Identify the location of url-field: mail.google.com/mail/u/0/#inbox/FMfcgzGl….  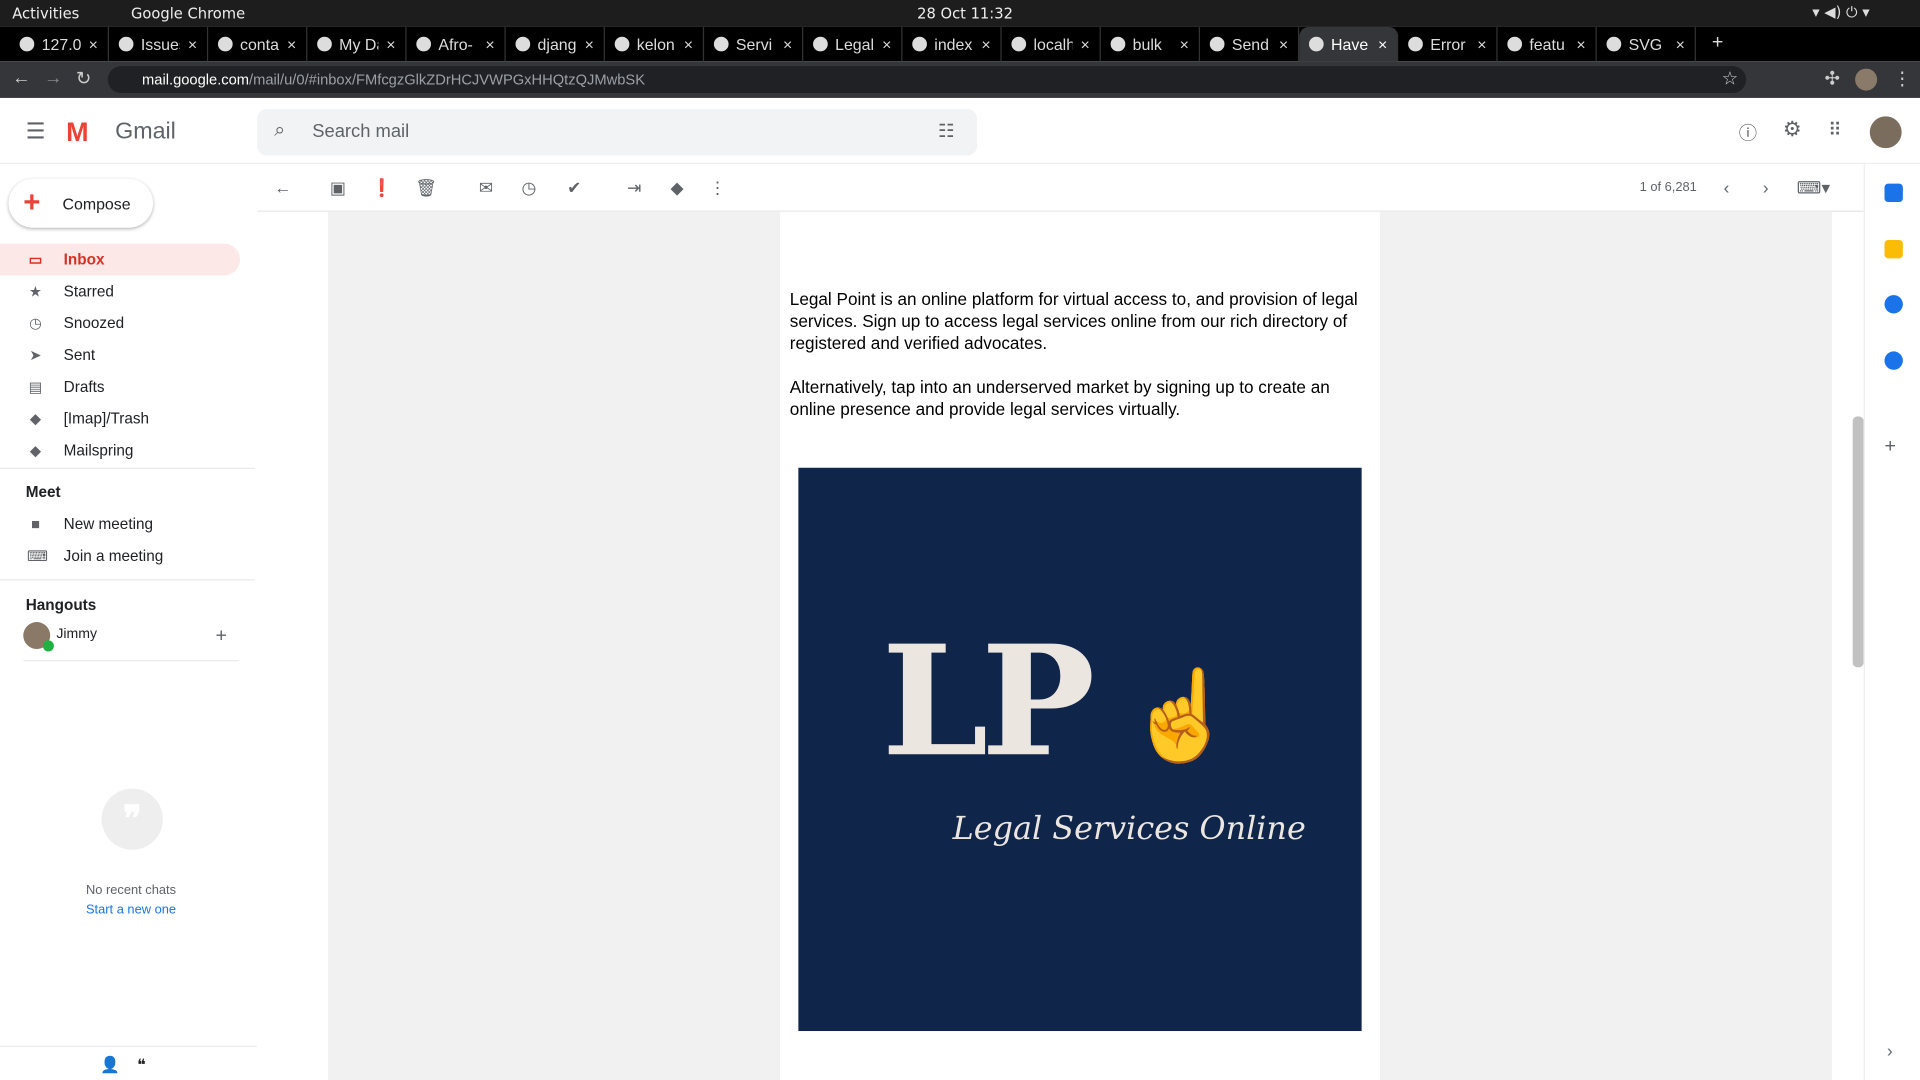
(927, 80).